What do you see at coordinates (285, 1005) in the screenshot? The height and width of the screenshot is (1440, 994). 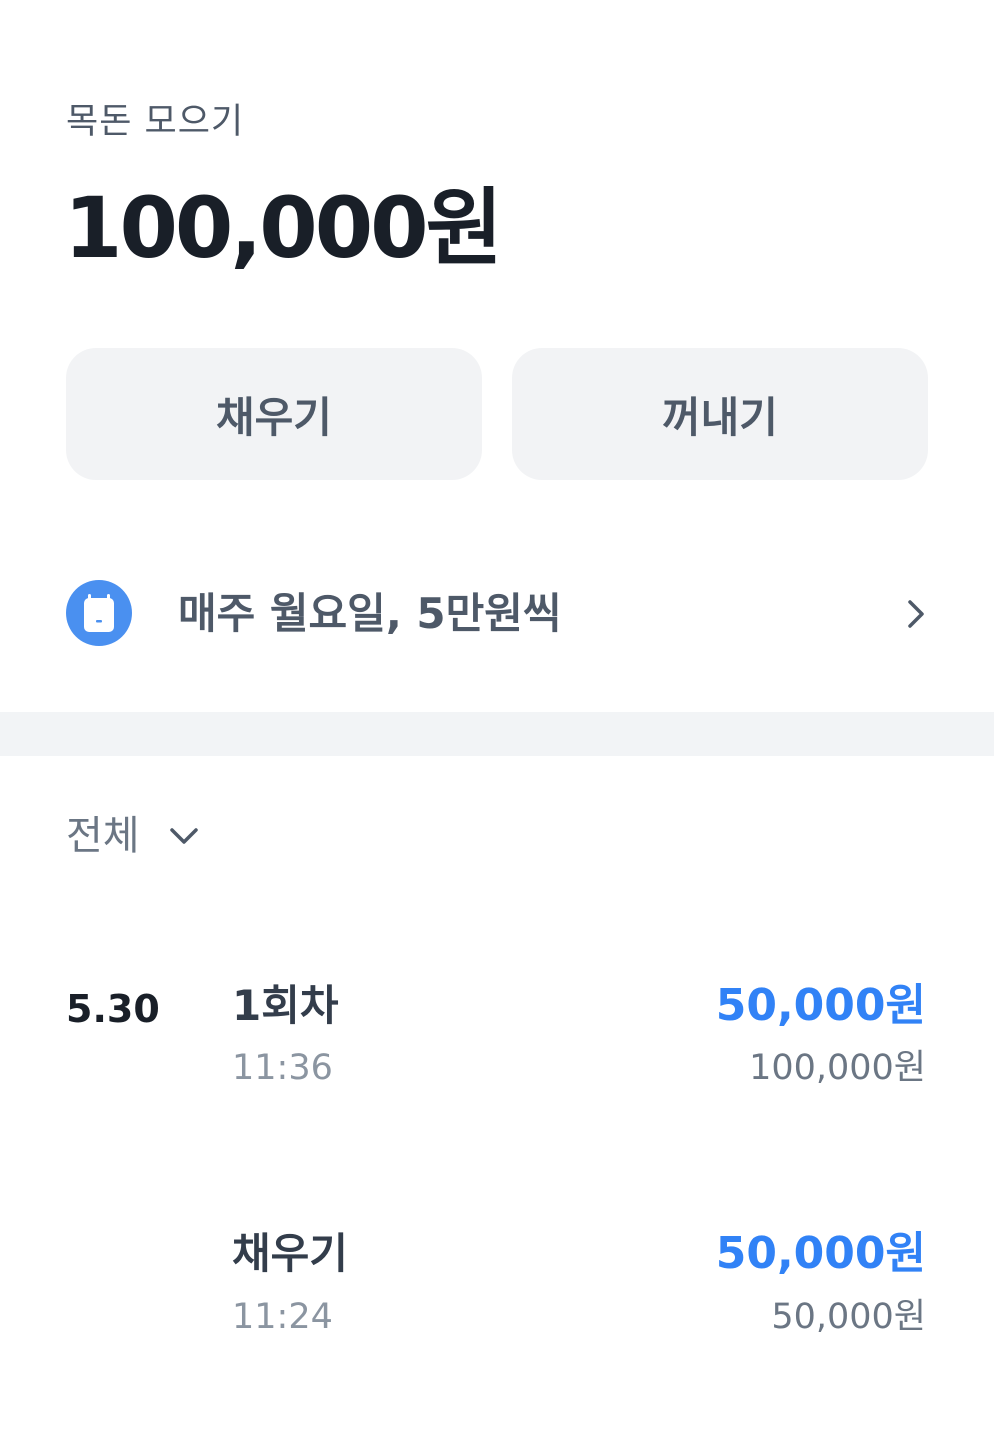 I see `transaction-title: 1회차` at bounding box center [285, 1005].